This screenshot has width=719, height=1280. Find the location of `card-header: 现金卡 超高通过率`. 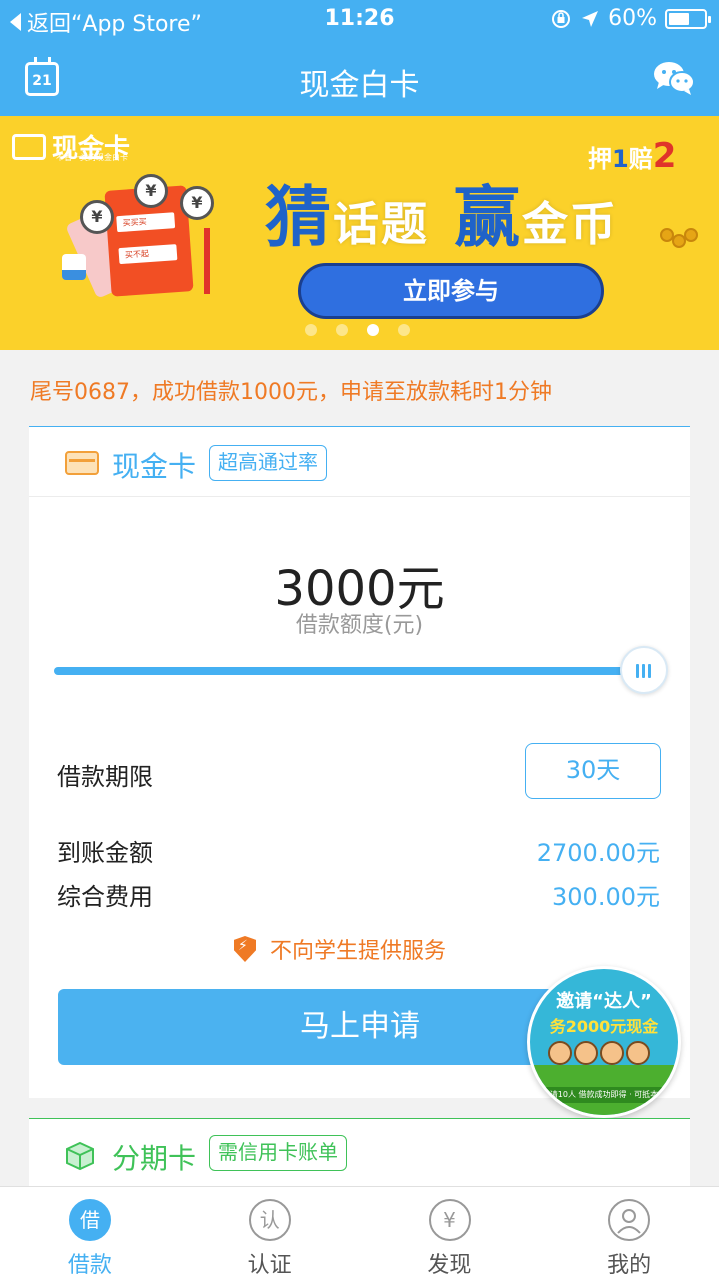

card-header: 现金卡 超高通过率 is located at coordinates (359, 462).